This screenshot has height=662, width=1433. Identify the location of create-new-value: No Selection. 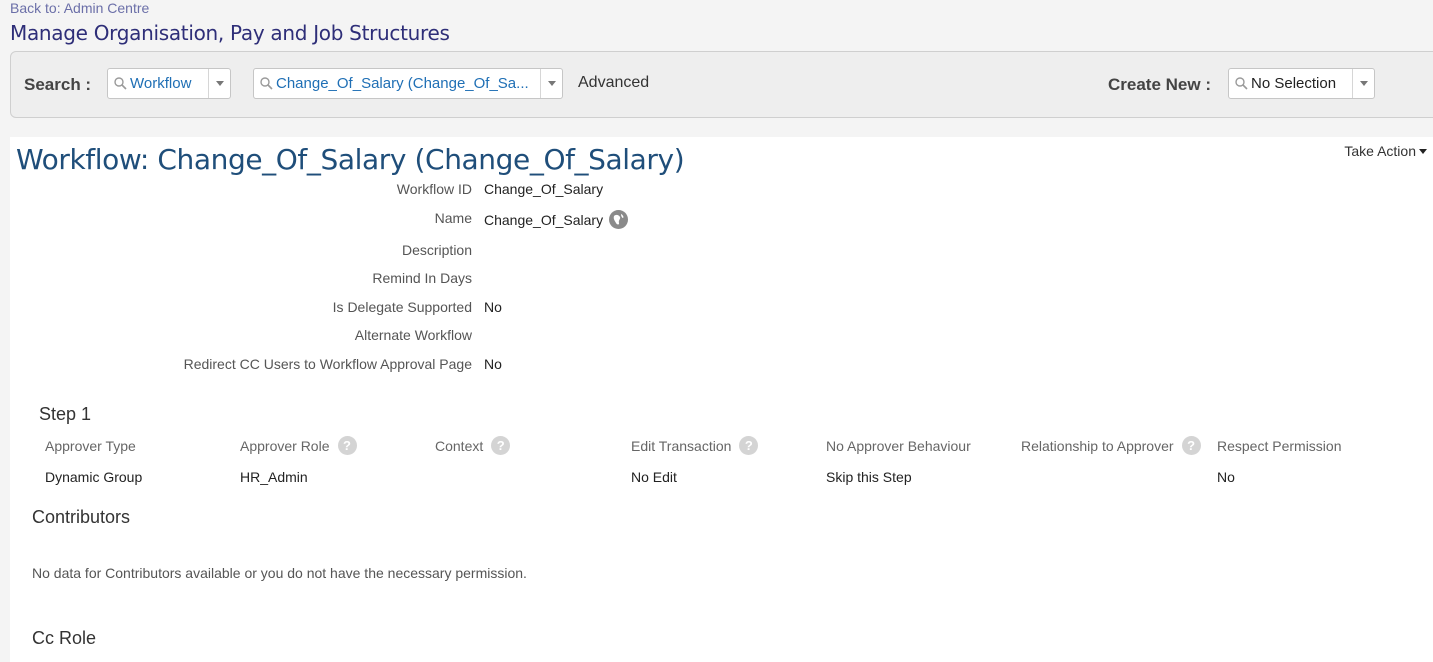
(1294, 83).